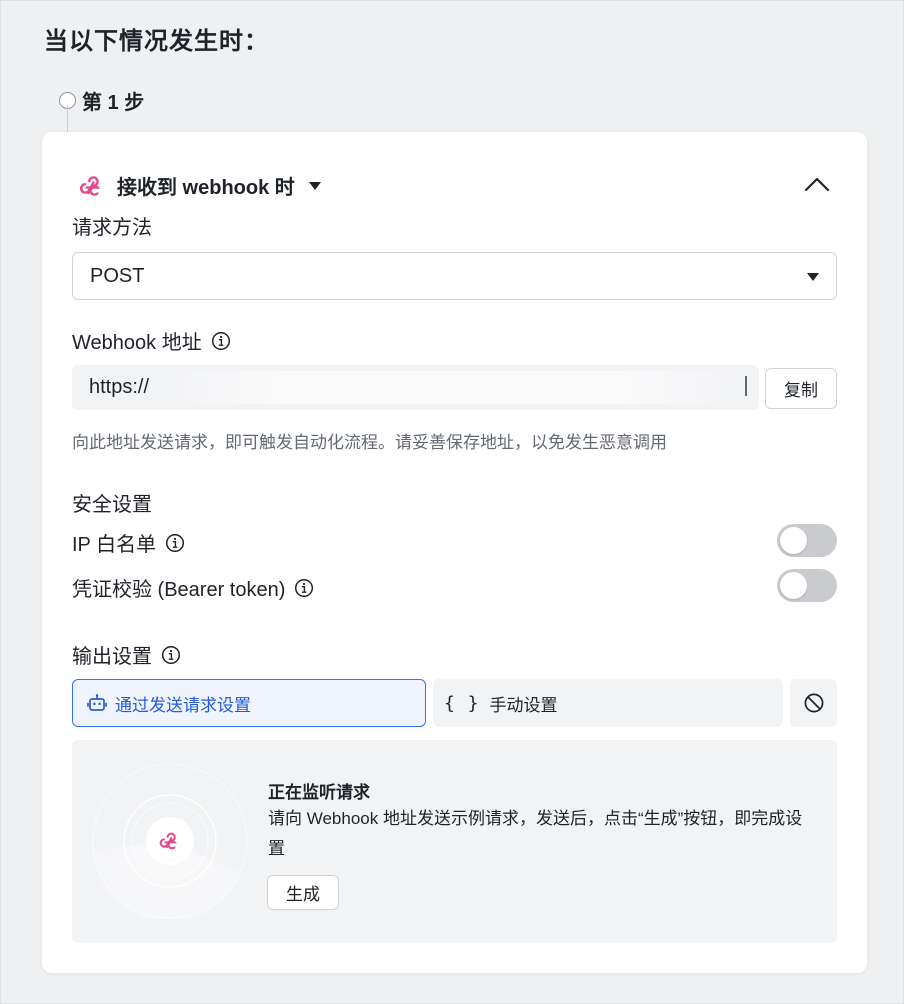  Describe the element at coordinates (67, 119) in the screenshot. I see `step-connector-line` at that location.